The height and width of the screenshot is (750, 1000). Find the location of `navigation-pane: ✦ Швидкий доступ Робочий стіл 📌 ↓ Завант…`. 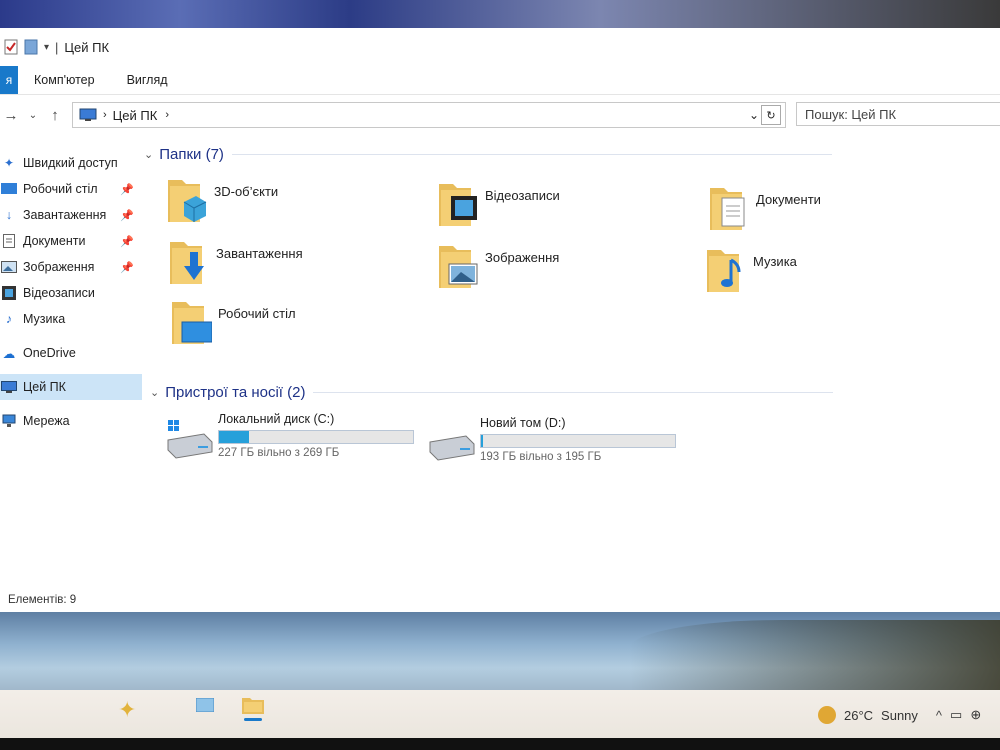

navigation-pane: ✦ Швидкий доступ Робочий стіл 📌 ↓ Завант… is located at coordinates (71, 292).